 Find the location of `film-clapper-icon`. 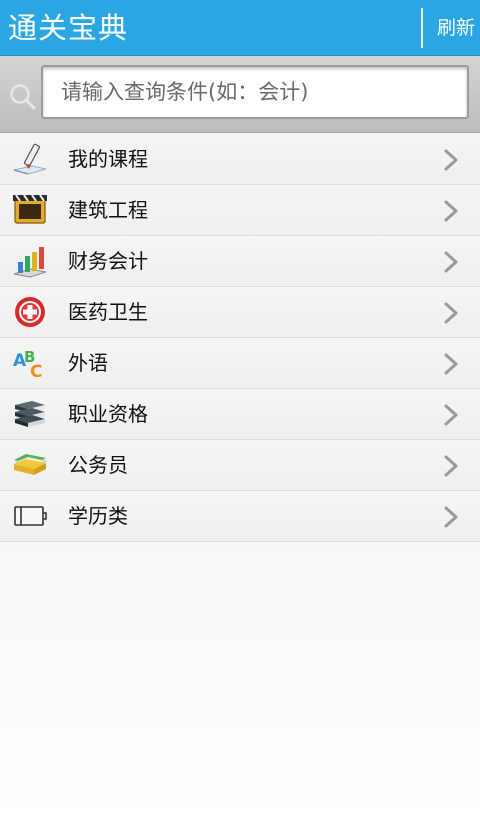

film-clapper-icon is located at coordinates (30, 209).